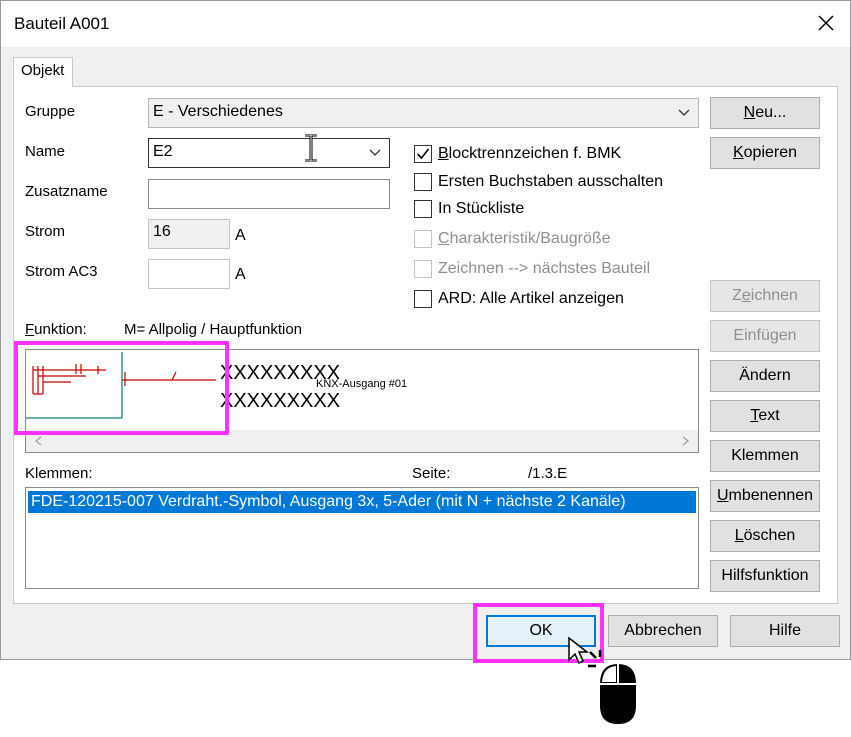 The width and height of the screenshot is (851, 737). Describe the element at coordinates (530, 153) in the screenshot. I see `blocktrennzeichen-label: Blocktrennzeichen f. BMK` at that location.